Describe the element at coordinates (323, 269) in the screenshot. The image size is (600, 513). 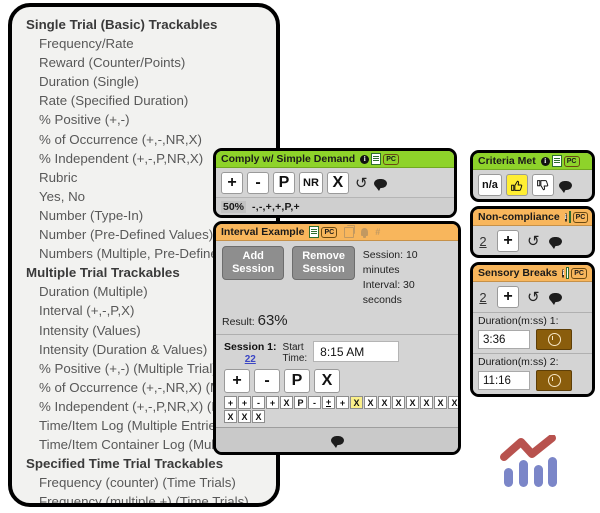
I see `remove-session-line2: Session` at that location.